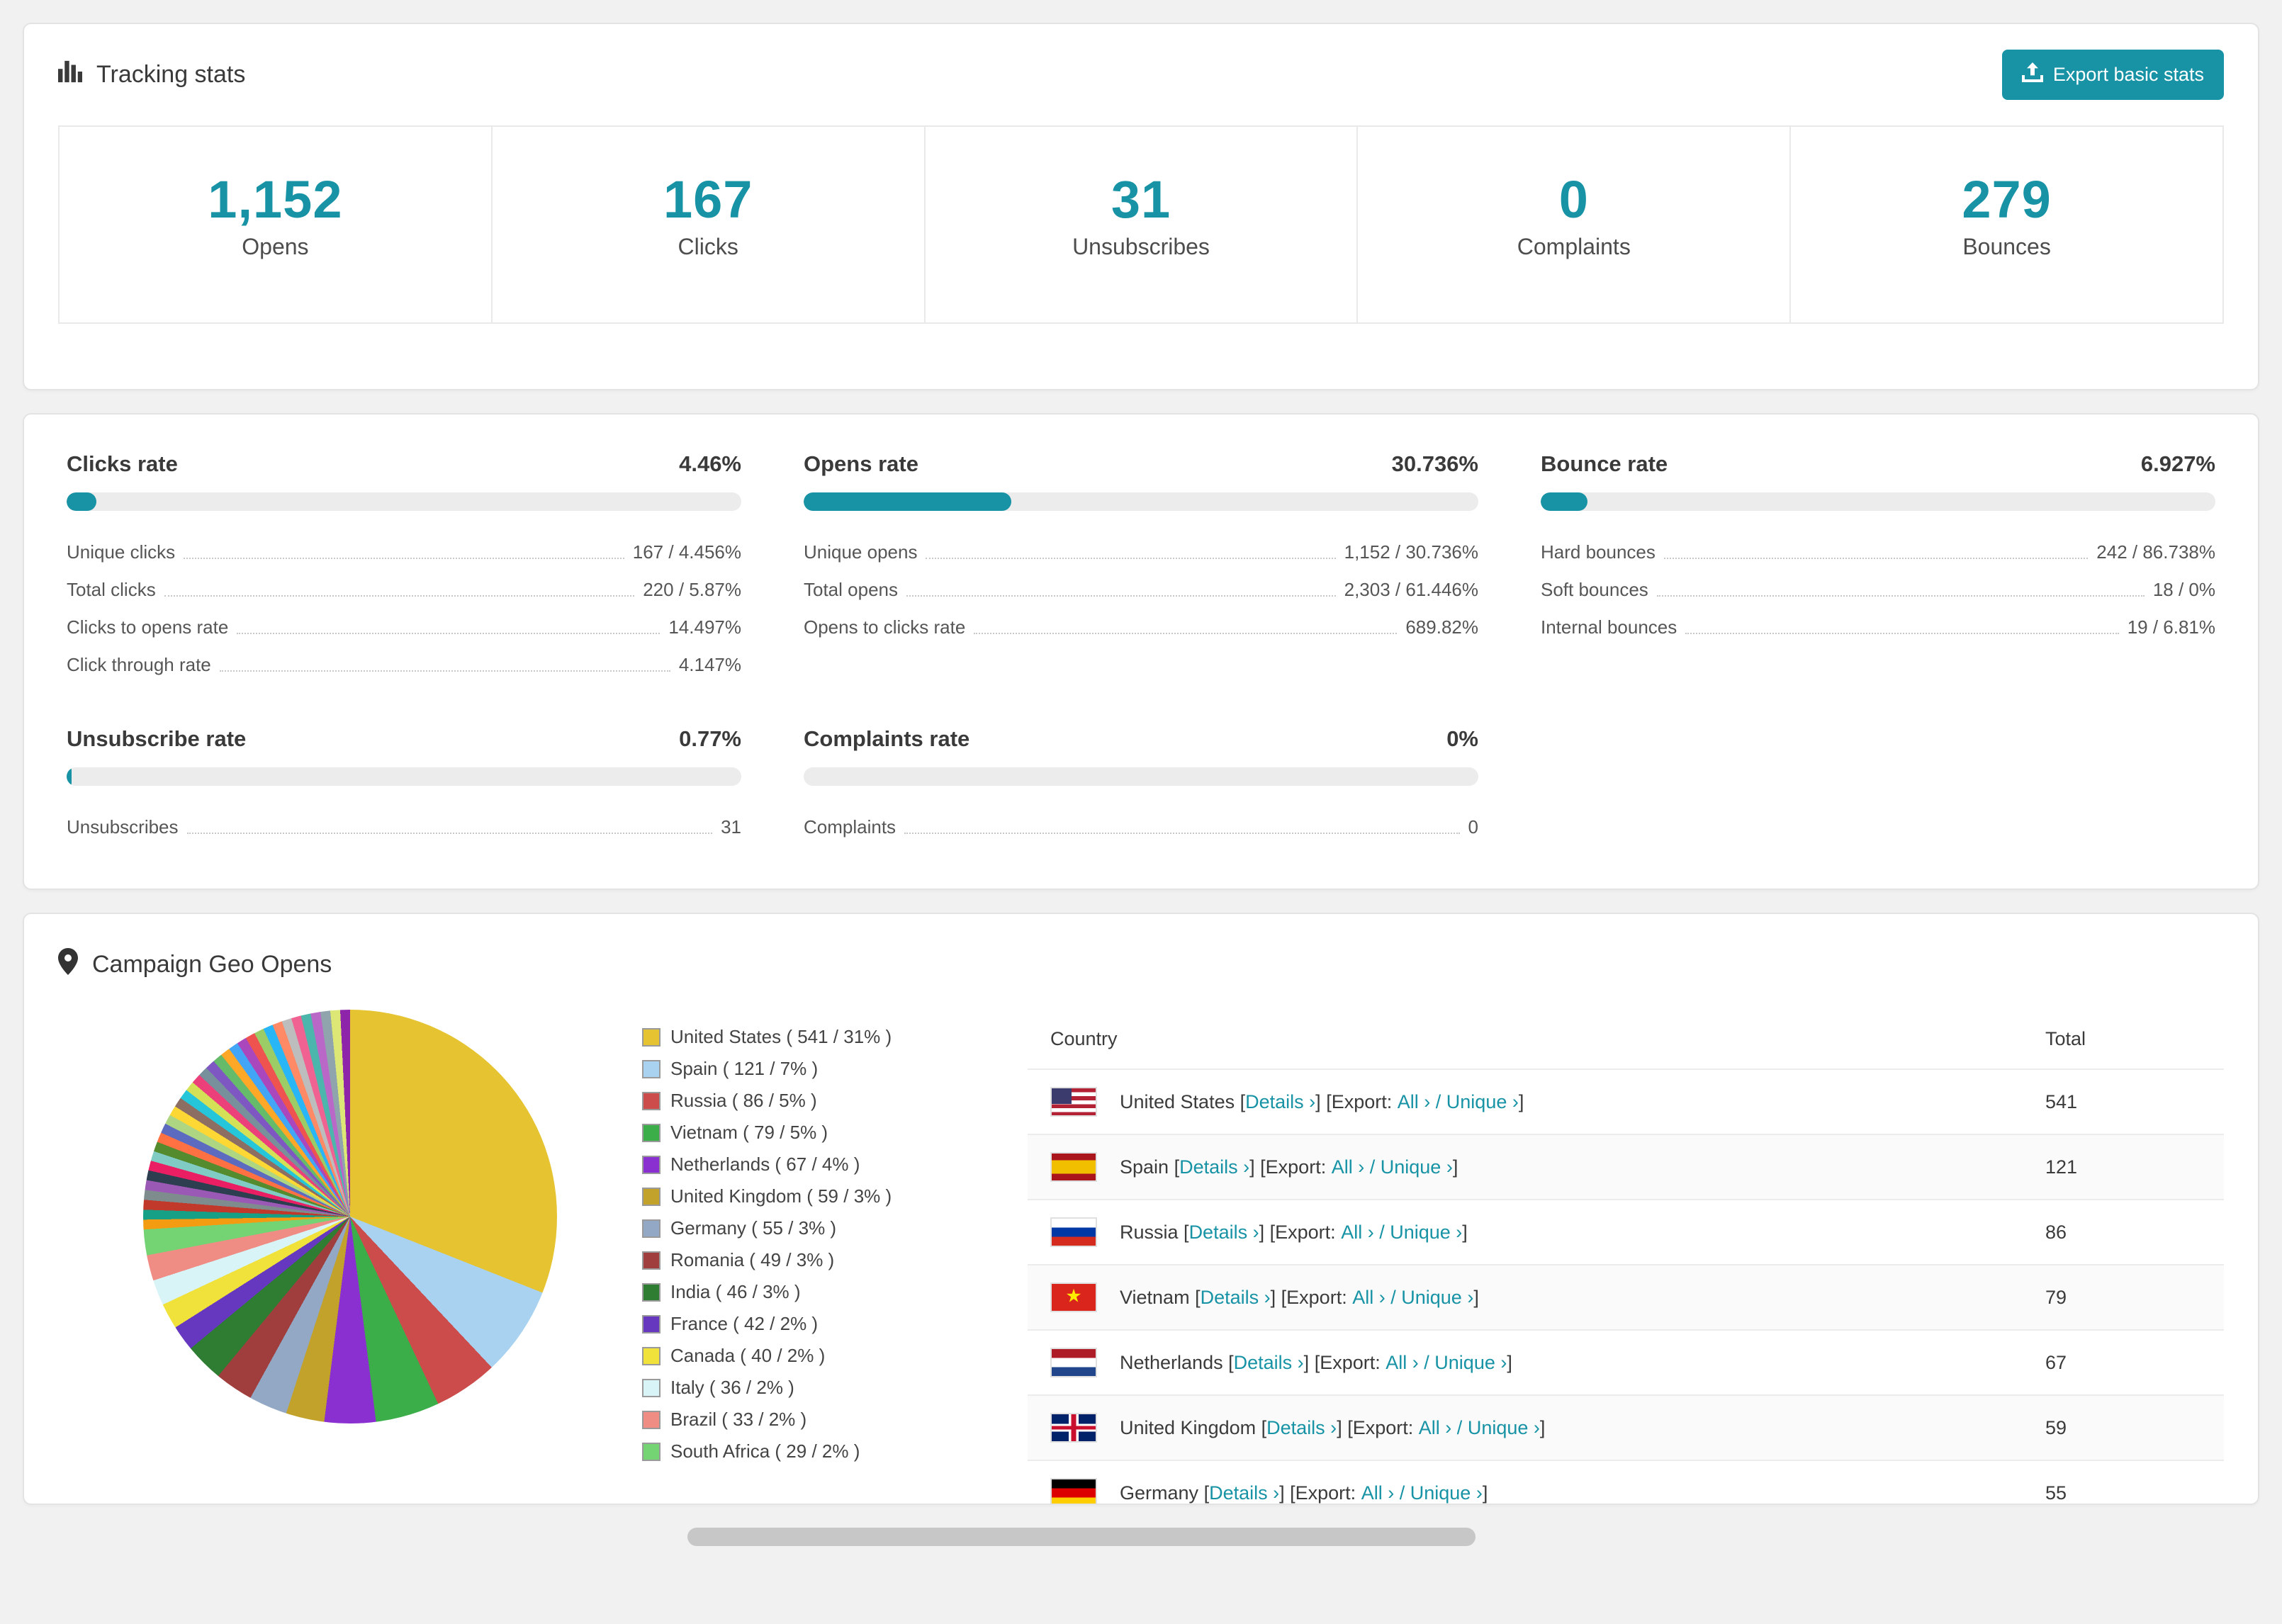 Image resolution: width=2282 pixels, height=1624 pixels. Describe the element at coordinates (1141, 777) in the screenshot. I see `rate-progress-track` at that location.